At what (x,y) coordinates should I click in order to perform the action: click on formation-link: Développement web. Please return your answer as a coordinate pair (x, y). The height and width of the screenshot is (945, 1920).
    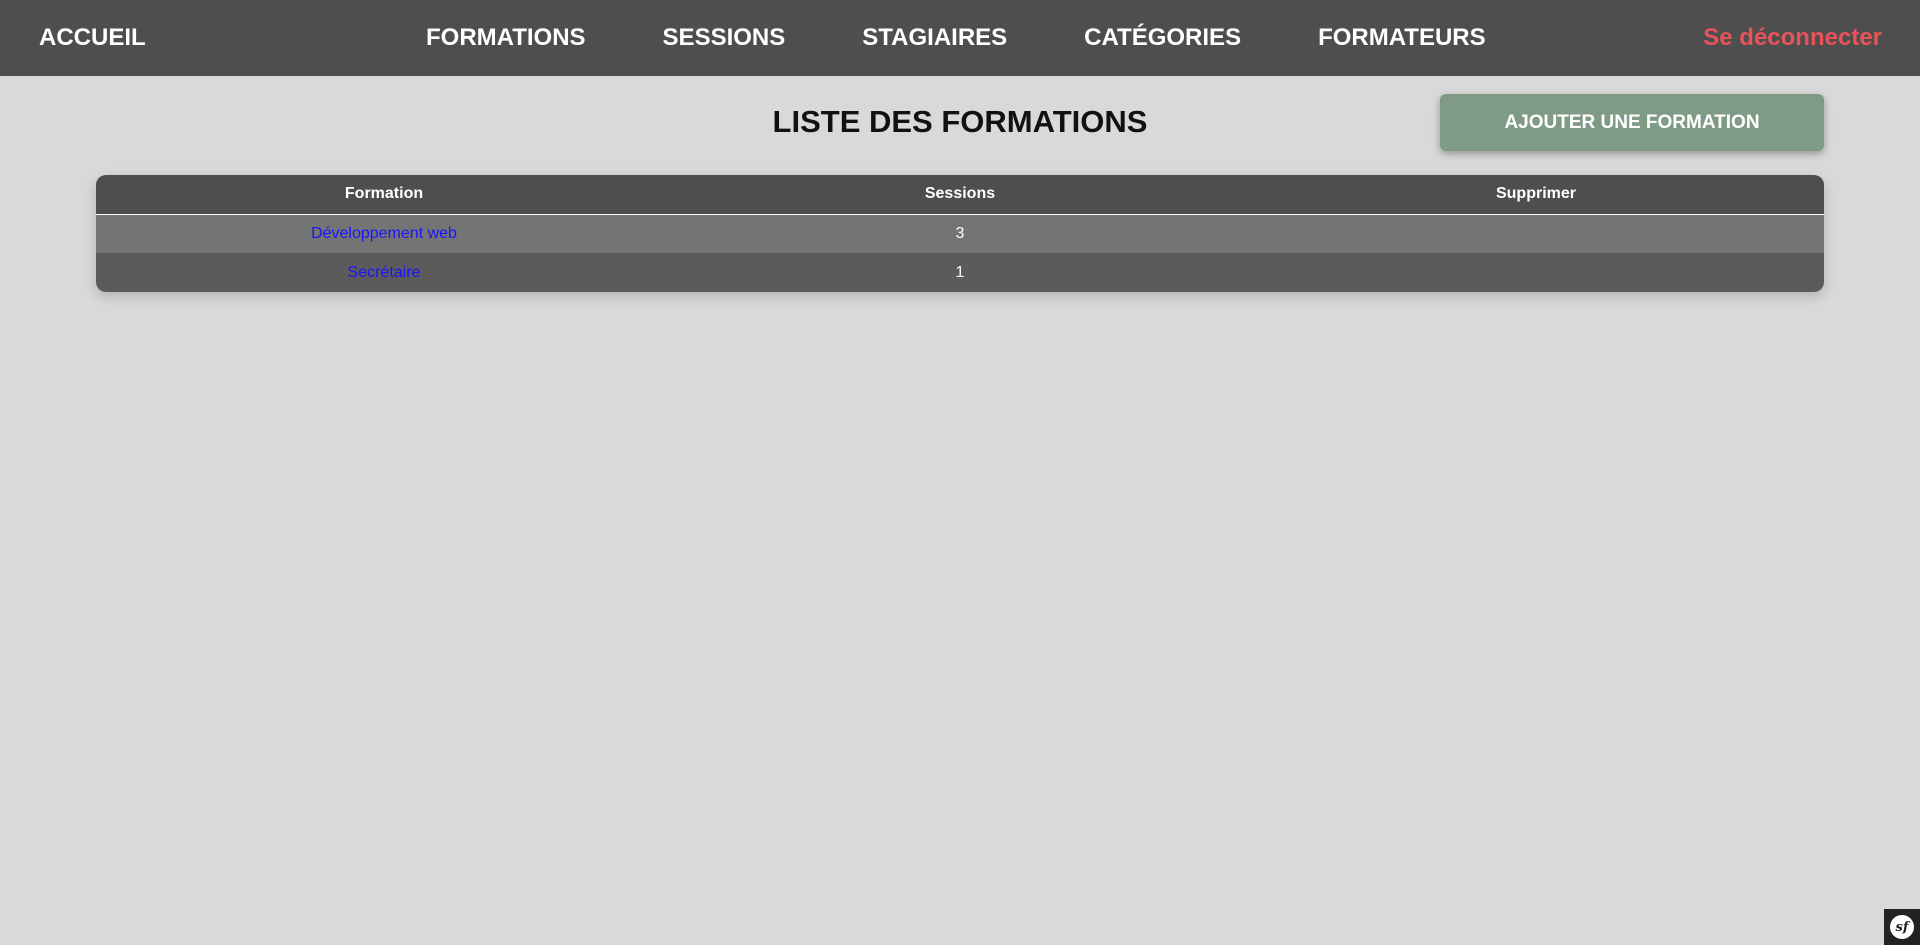
    Looking at the image, I should click on (384, 233).